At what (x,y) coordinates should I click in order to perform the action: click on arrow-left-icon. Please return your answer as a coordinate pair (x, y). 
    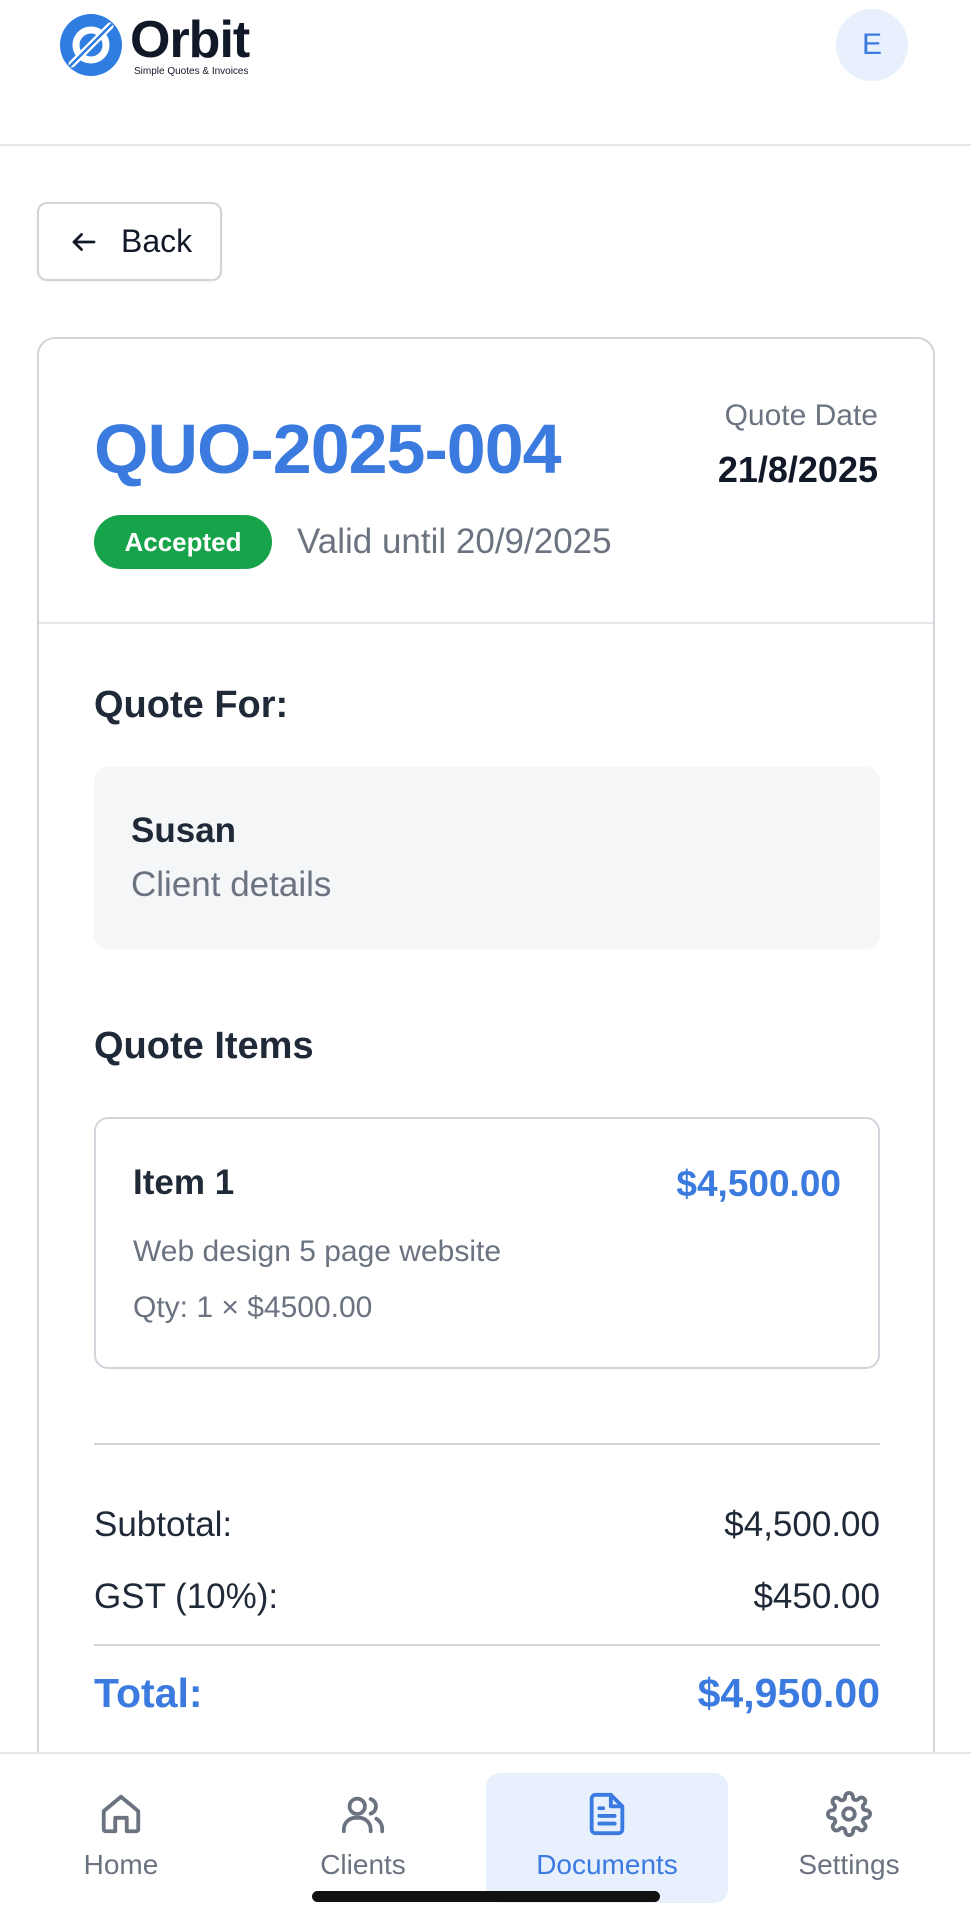
    Looking at the image, I should click on (84, 241).